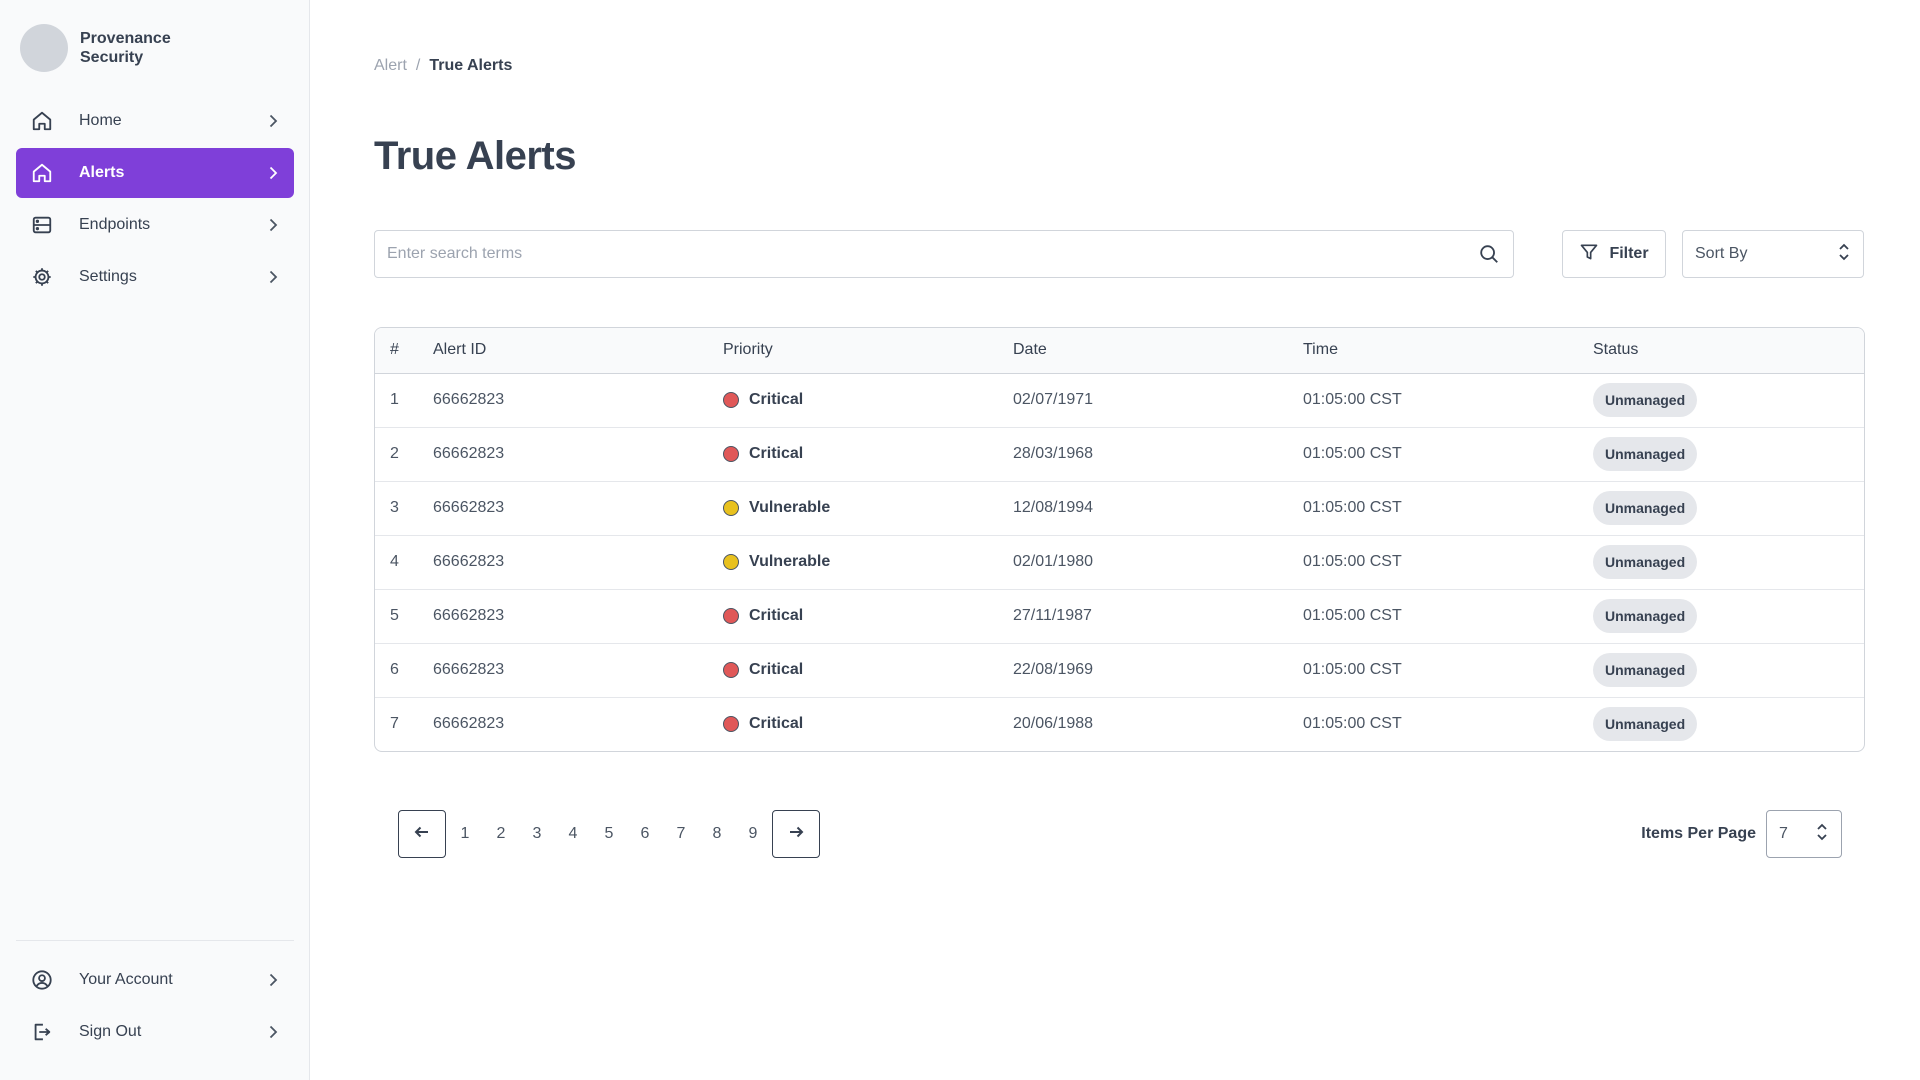 The height and width of the screenshot is (1080, 1920). What do you see at coordinates (920, 254) in the screenshot?
I see `search-input` at bounding box center [920, 254].